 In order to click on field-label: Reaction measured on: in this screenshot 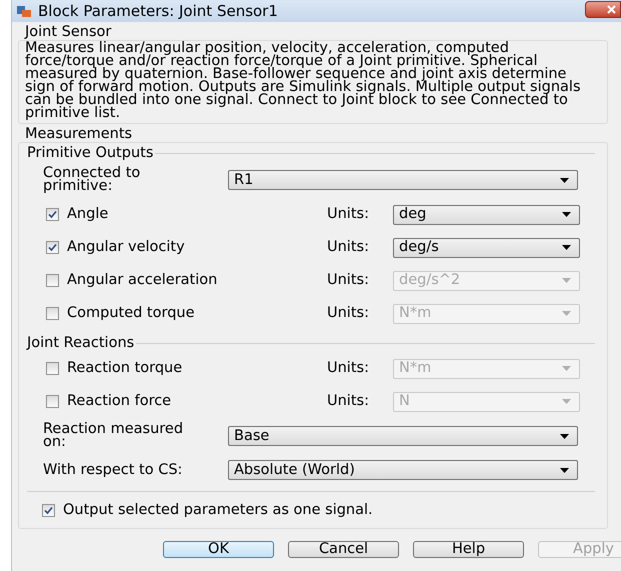, I will do `click(113, 436)`.